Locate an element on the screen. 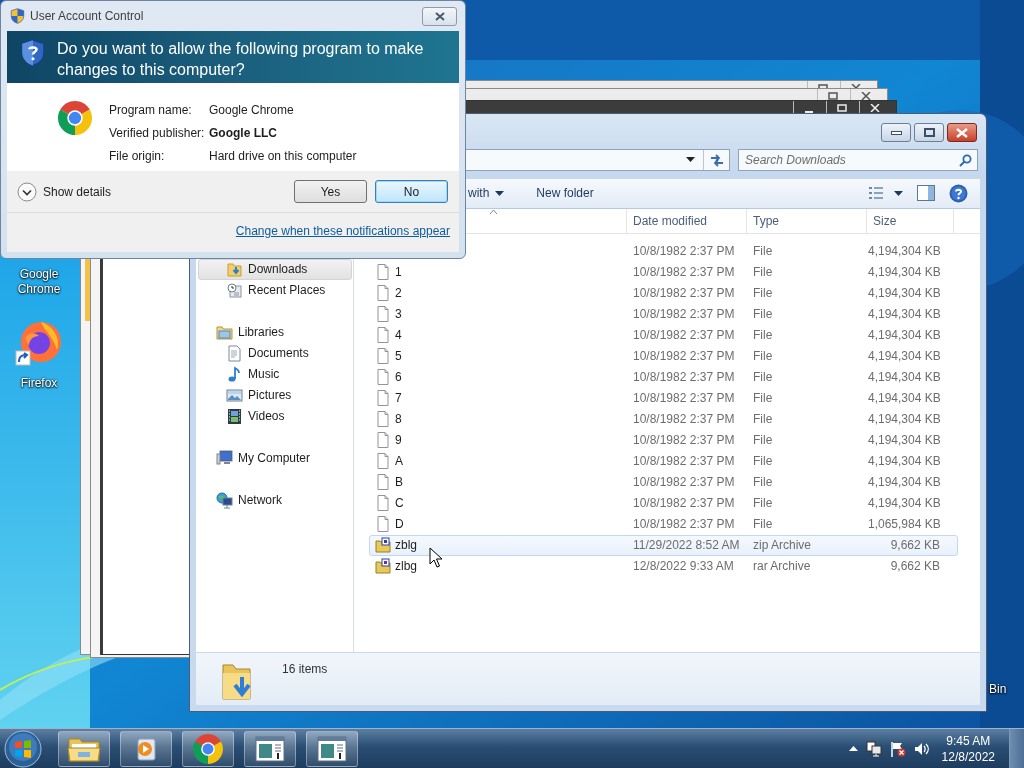  date-cell-text: 12/8/2022 9:33 AM is located at coordinates (683, 566).